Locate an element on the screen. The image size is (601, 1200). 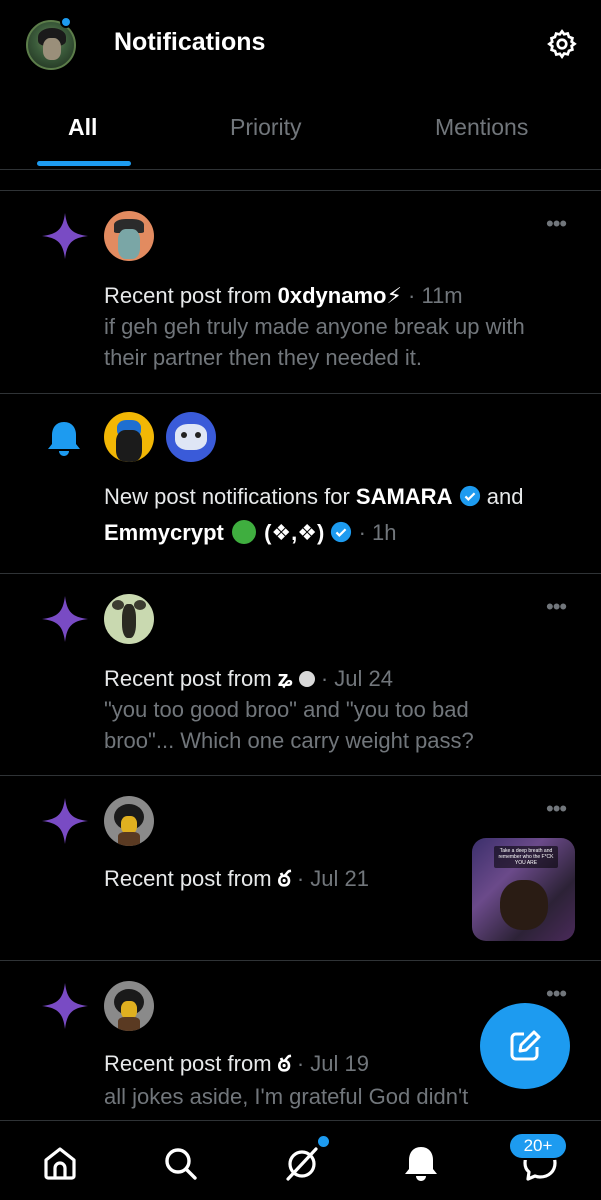
avatar-face is located at coordinates (52, 49).